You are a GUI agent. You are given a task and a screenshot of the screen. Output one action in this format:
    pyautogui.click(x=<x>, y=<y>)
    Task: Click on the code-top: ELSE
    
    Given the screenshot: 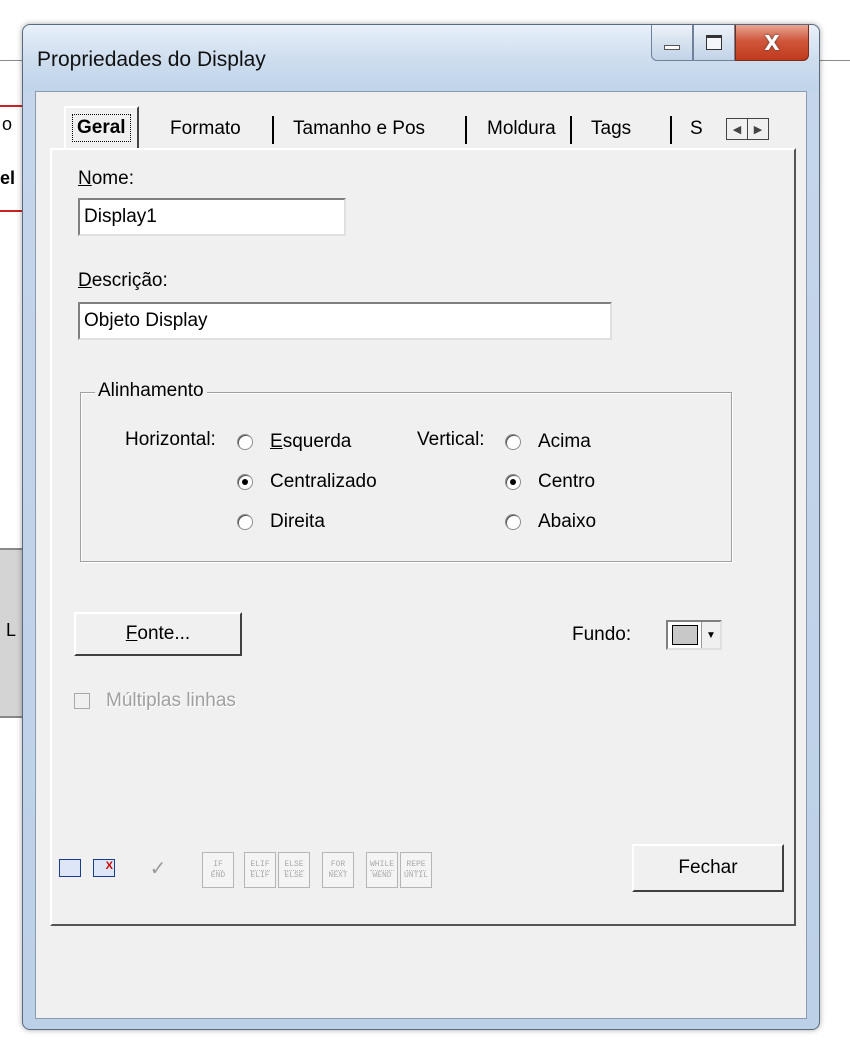 What is the action you would take?
    pyautogui.click(x=294, y=865)
    